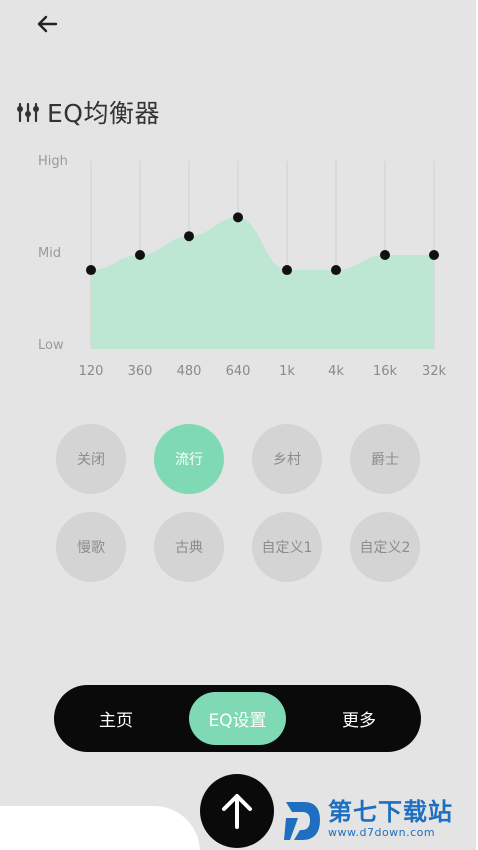  Describe the element at coordinates (336, 270) in the screenshot. I see `eq-band-point-4k` at that location.